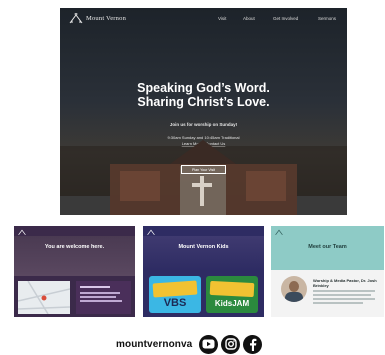 The image size is (385, 355). Describe the element at coordinates (103, 297) in the screenshot. I see `address-panel` at that location.